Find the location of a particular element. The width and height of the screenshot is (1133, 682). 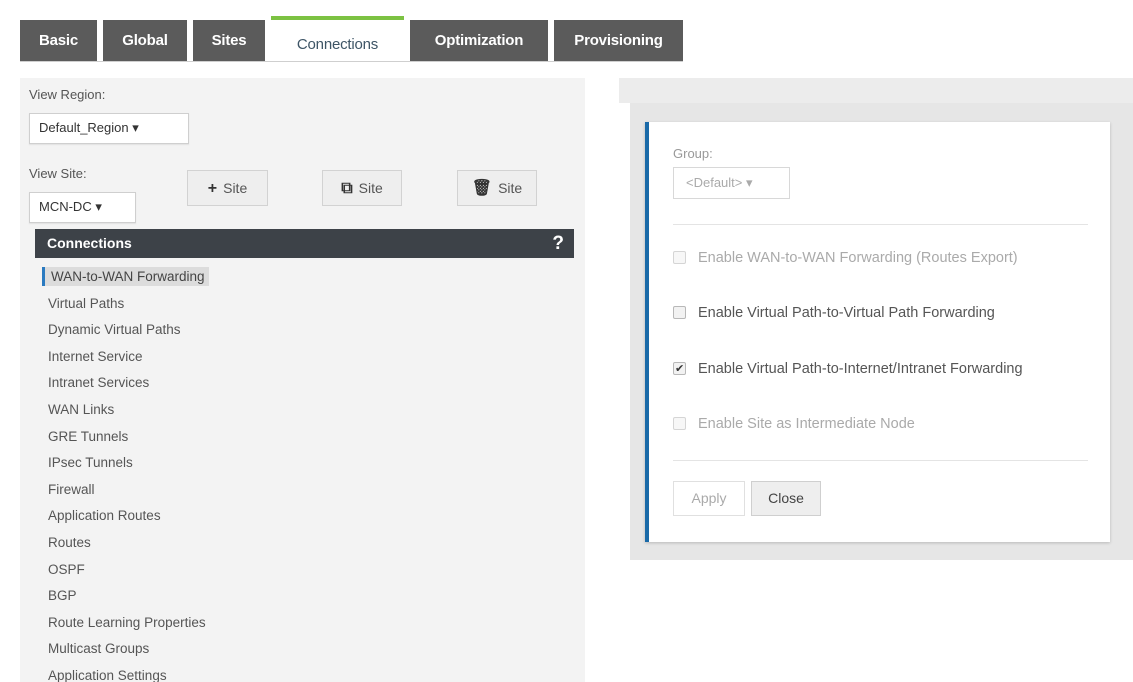

nav-item-wan-to-wan-forwarding: WAN-to-WAN Forwarding is located at coordinates (295, 277).